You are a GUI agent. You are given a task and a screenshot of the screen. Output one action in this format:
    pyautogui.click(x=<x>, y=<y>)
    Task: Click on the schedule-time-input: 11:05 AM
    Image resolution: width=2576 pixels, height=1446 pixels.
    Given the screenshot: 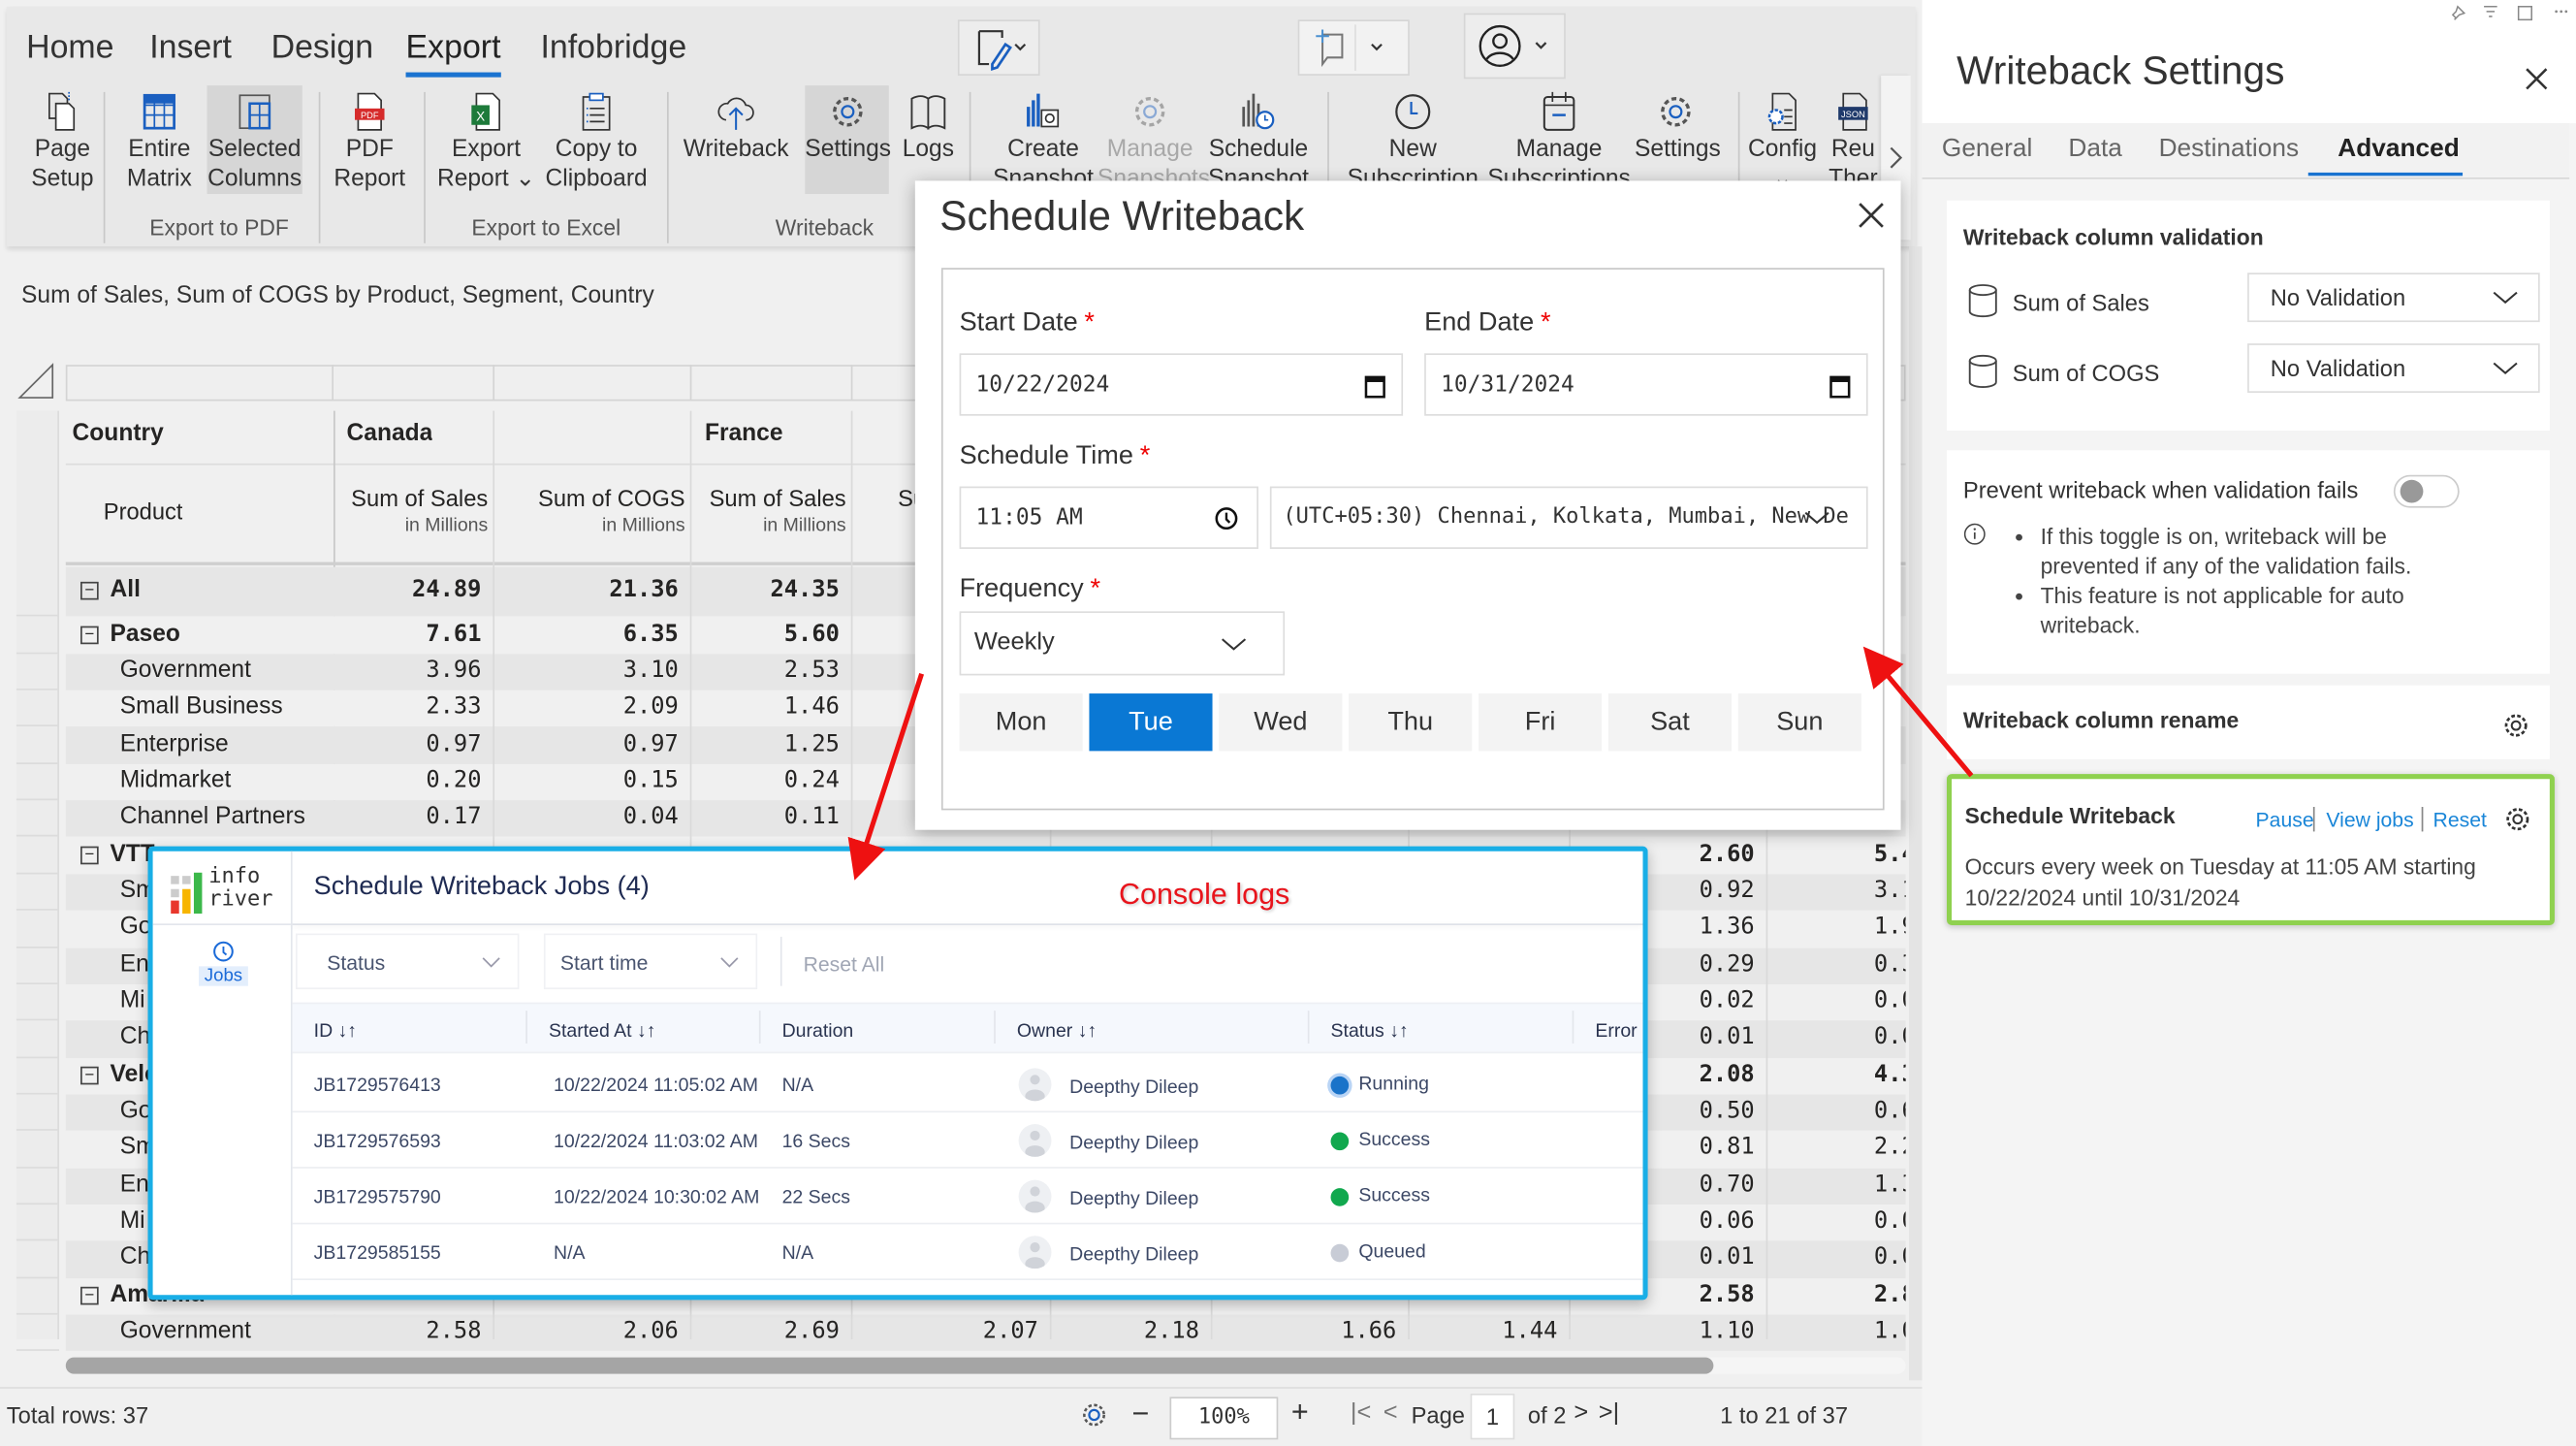 What is the action you would take?
    pyautogui.click(x=1108, y=517)
    